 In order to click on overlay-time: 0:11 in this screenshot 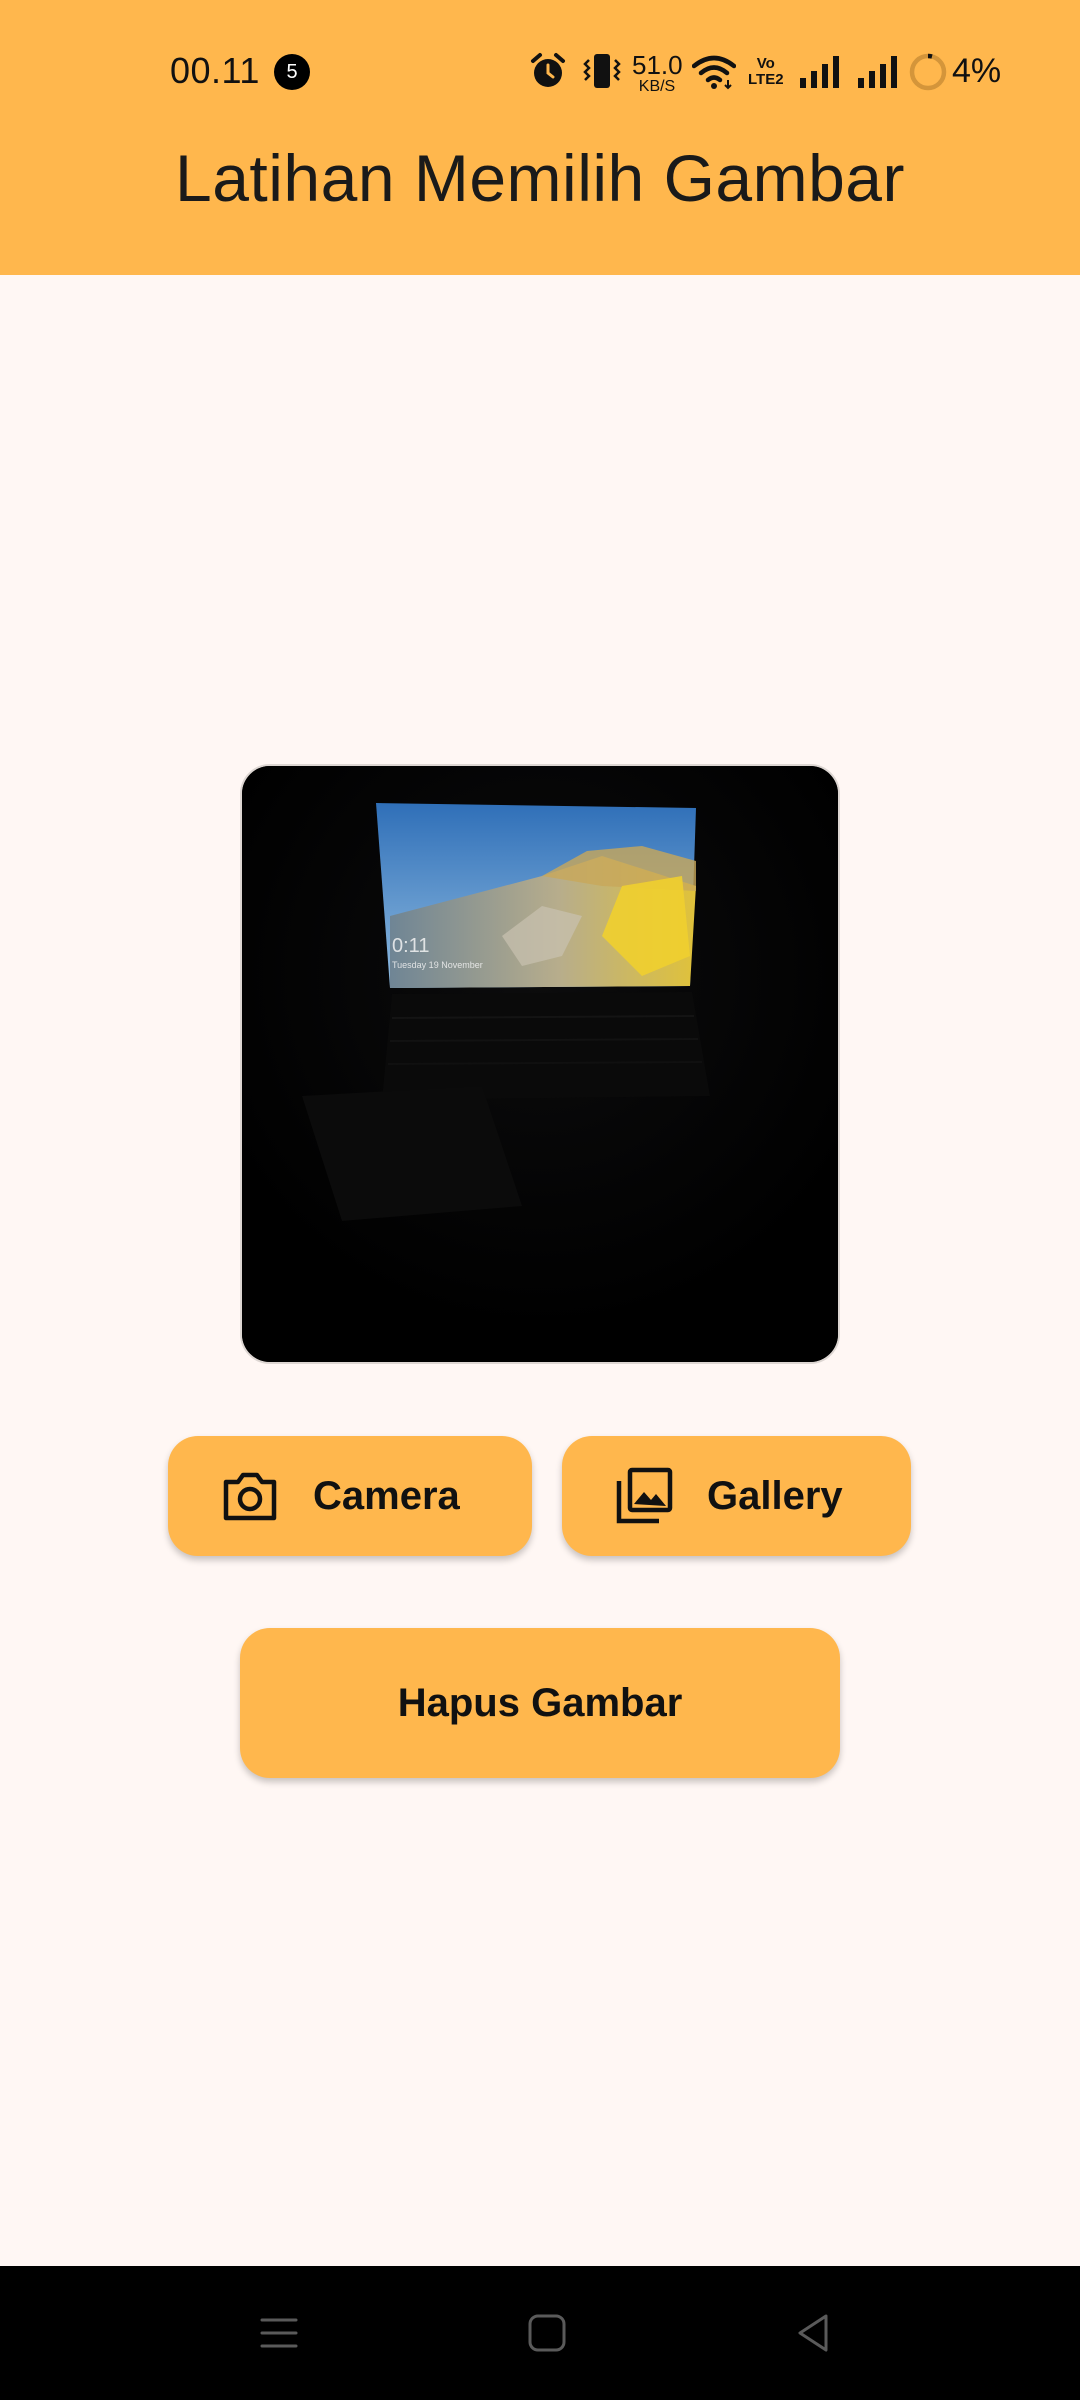, I will do `click(410, 946)`.